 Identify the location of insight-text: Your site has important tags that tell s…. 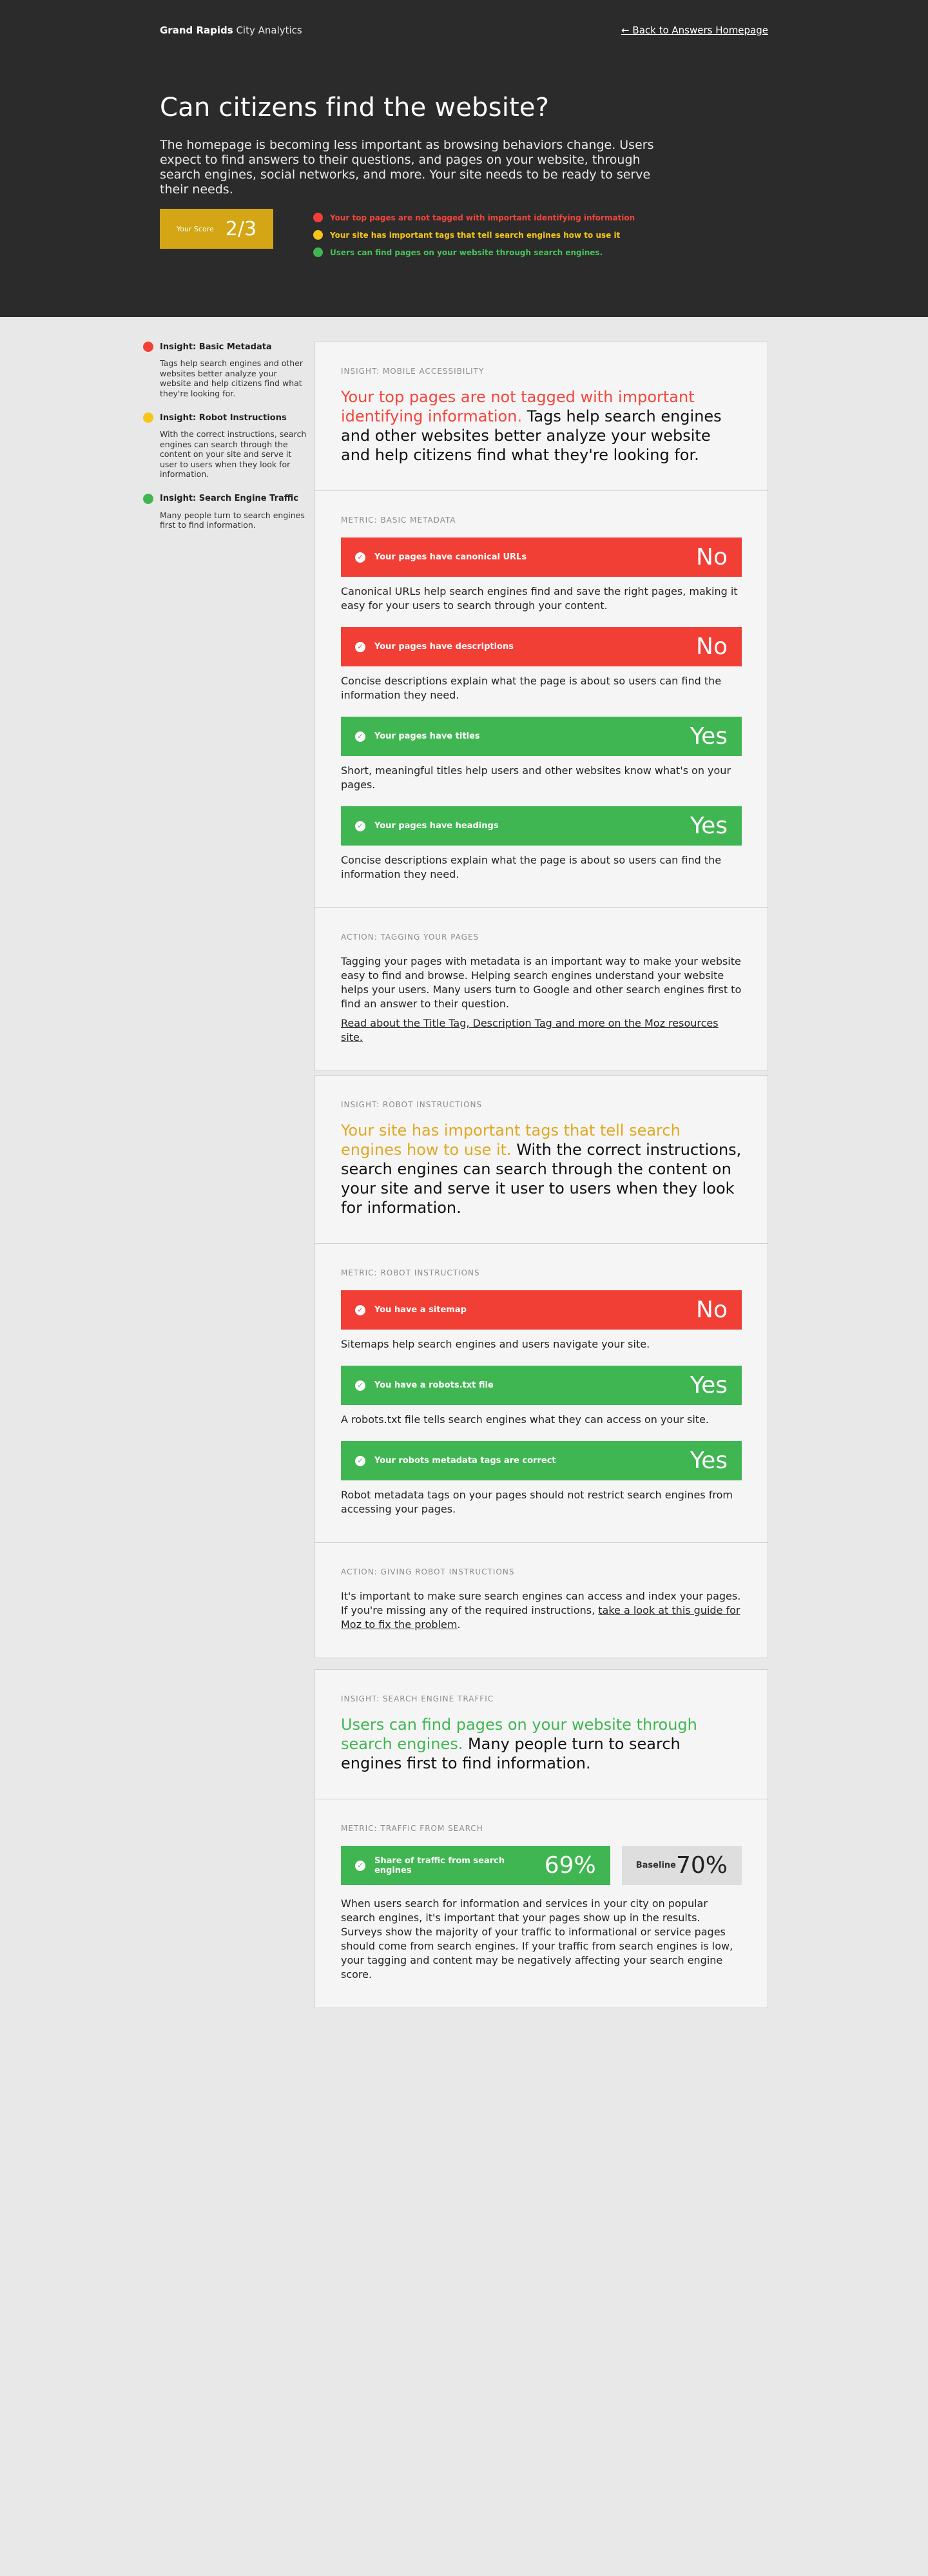
(541, 1169).